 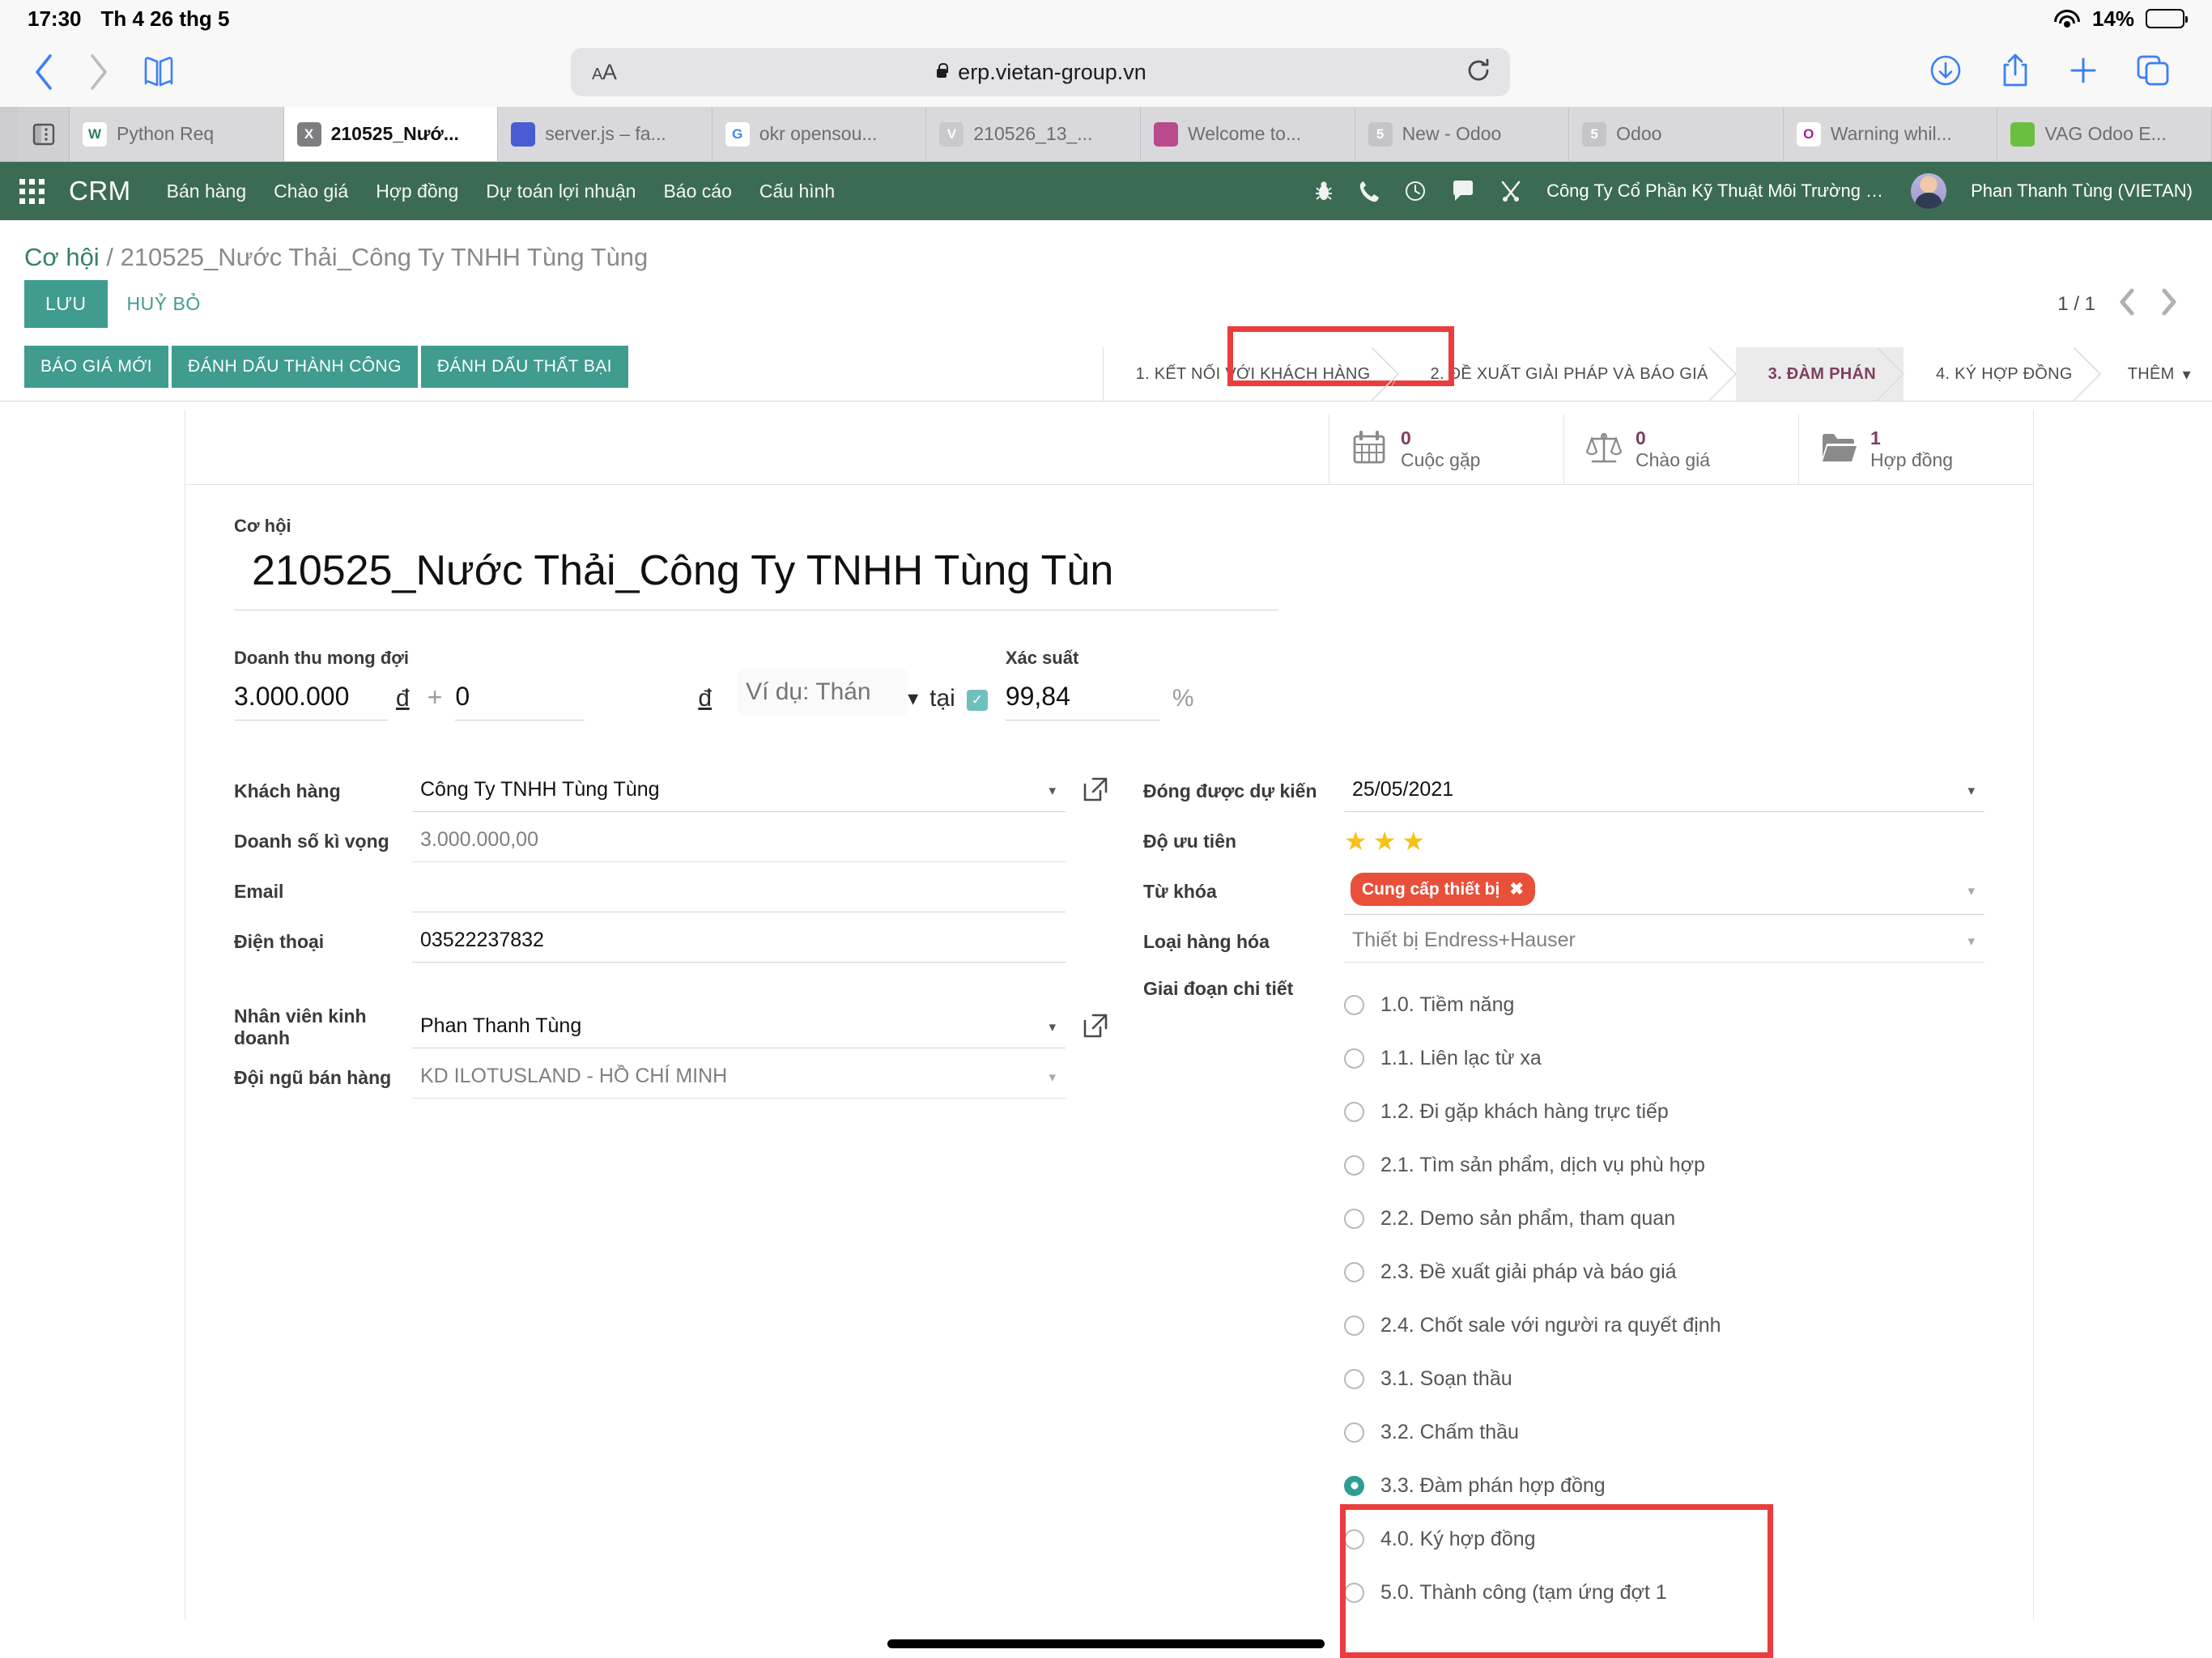 I want to click on recurring-period-input, so click(x=823, y=692).